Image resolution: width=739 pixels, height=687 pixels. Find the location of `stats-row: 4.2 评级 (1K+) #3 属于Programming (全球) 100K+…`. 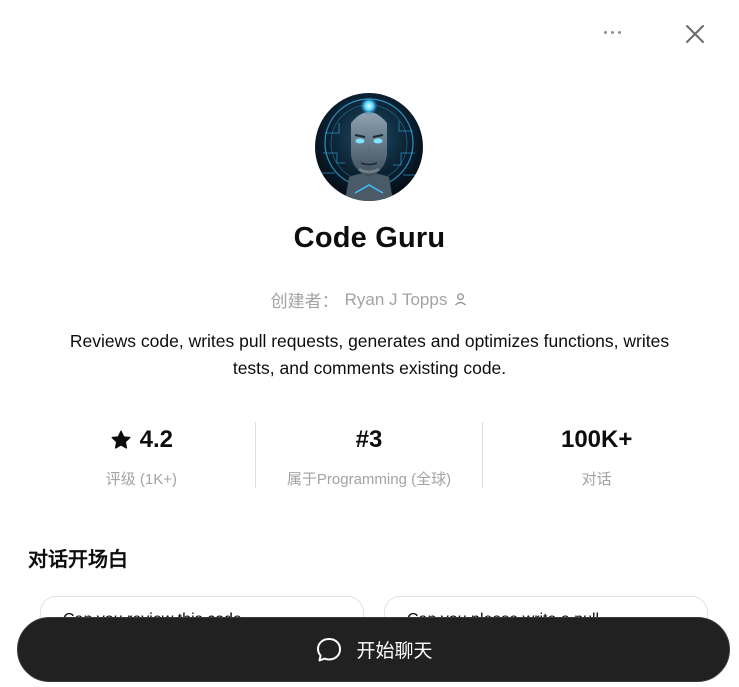

stats-row: 4.2 评级 (1K+) #3 属于Programming (全球) 100K+… is located at coordinates (369, 455).